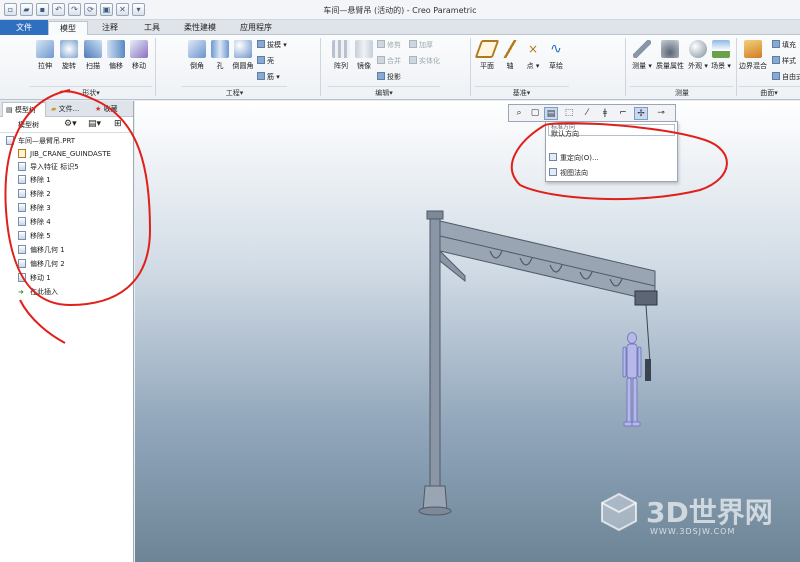 The width and height of the screenshot is (800, 562). Describe the element at coordinates (413, 60) in the screenshot. I see `solidify-icon` at that location.